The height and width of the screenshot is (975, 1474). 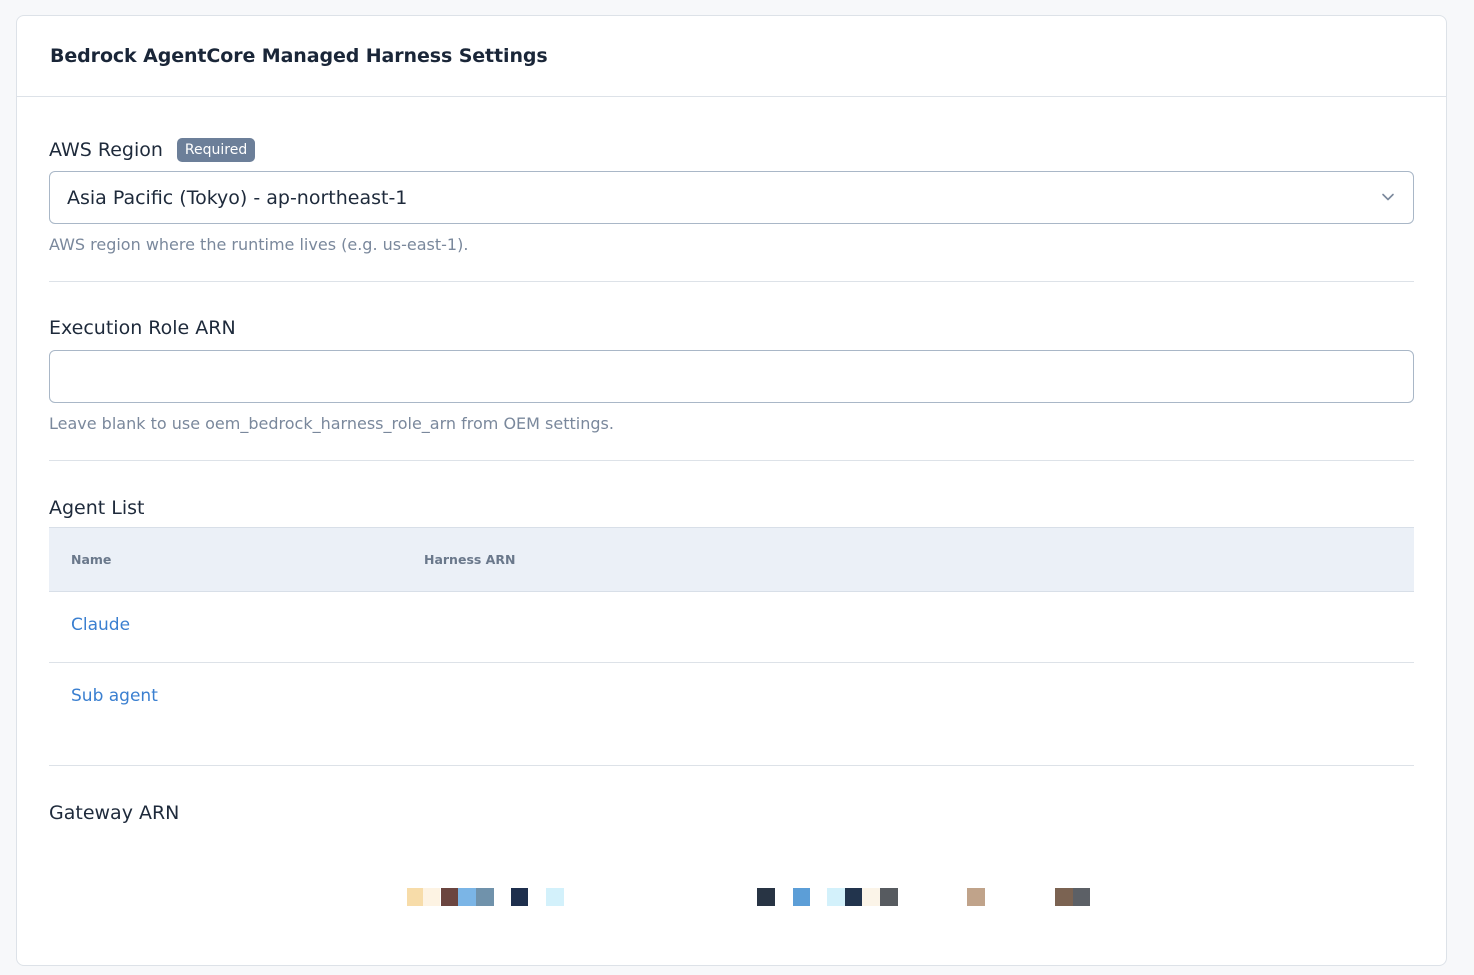 I want to click on role-arn-input, so click(x=731, y=376).